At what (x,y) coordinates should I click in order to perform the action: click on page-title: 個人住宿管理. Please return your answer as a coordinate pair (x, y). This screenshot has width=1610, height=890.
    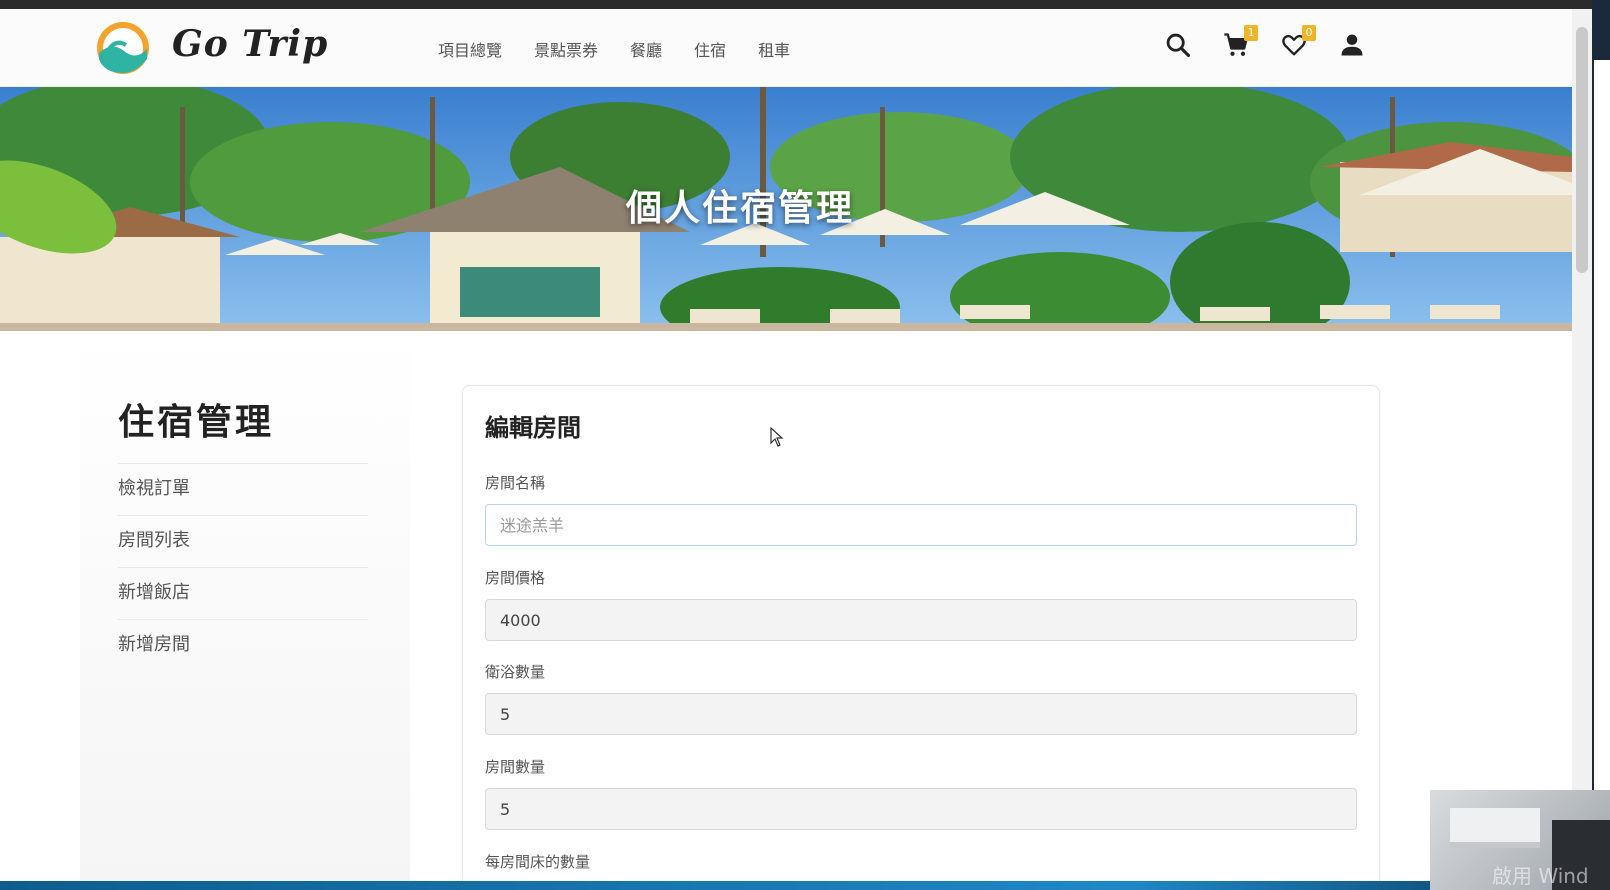
    Looking at the image, I should click on (739, 208).